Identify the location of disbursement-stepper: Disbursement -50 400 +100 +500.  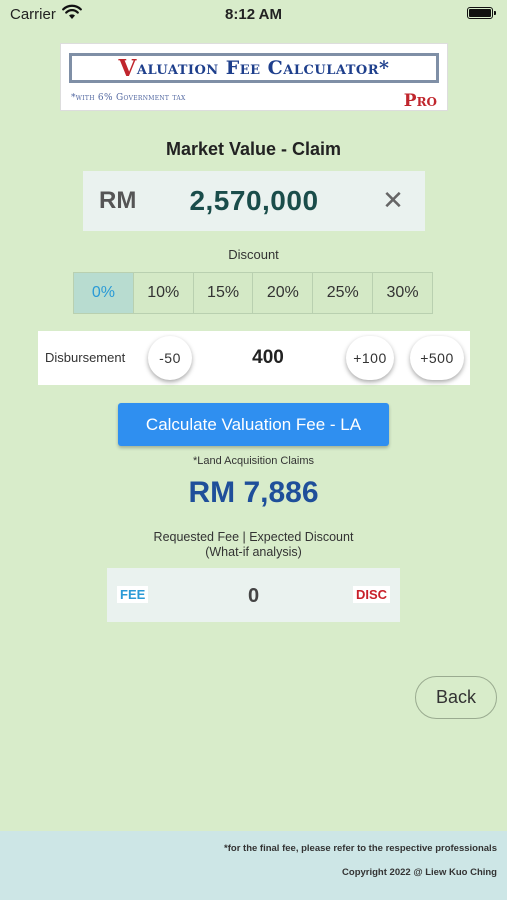
(254, 358).